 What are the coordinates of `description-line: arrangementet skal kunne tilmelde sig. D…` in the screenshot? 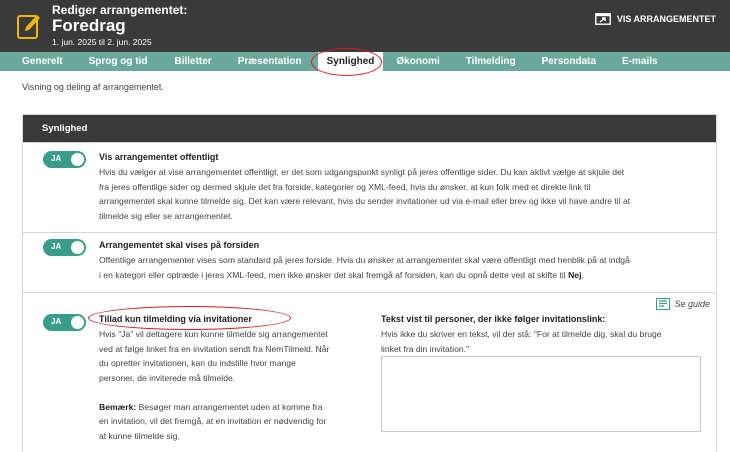 It's located at (365, 201).